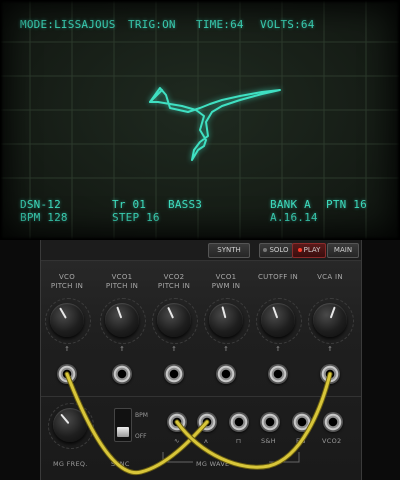  I want to click on vco-pitch-knob, so click(68, 321).